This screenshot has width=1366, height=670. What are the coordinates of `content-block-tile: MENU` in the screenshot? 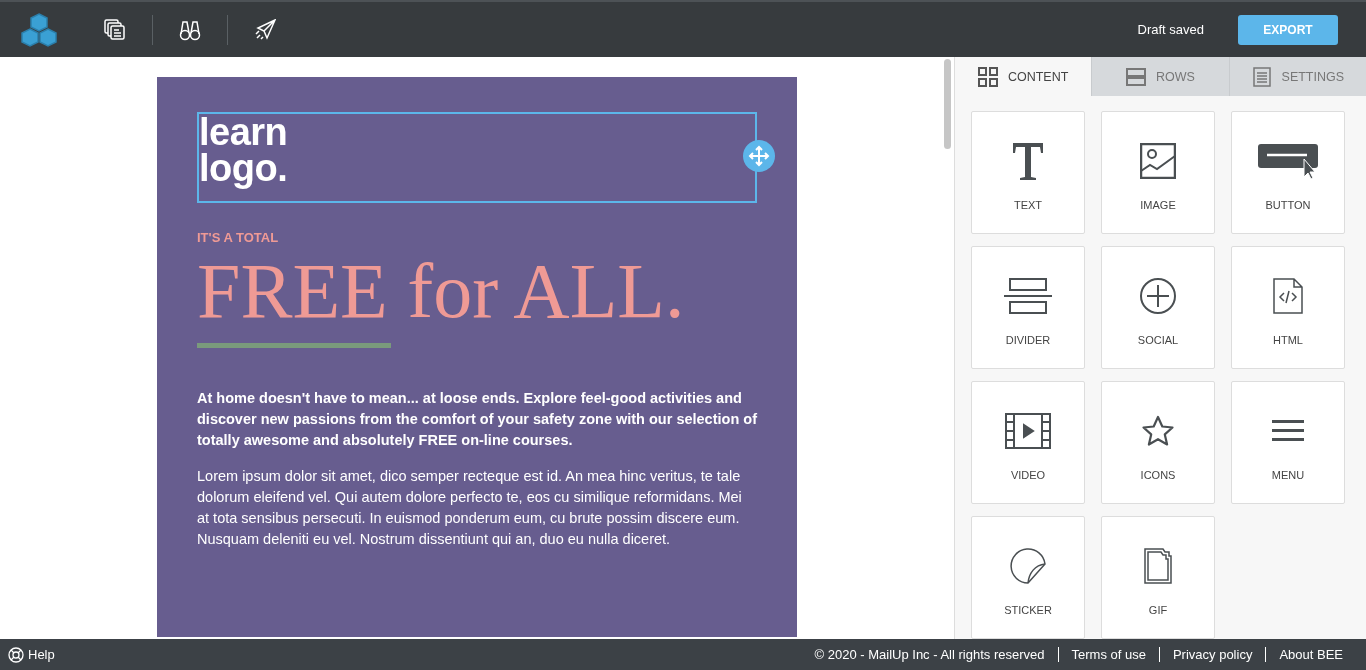 It's located at (1288, 442).